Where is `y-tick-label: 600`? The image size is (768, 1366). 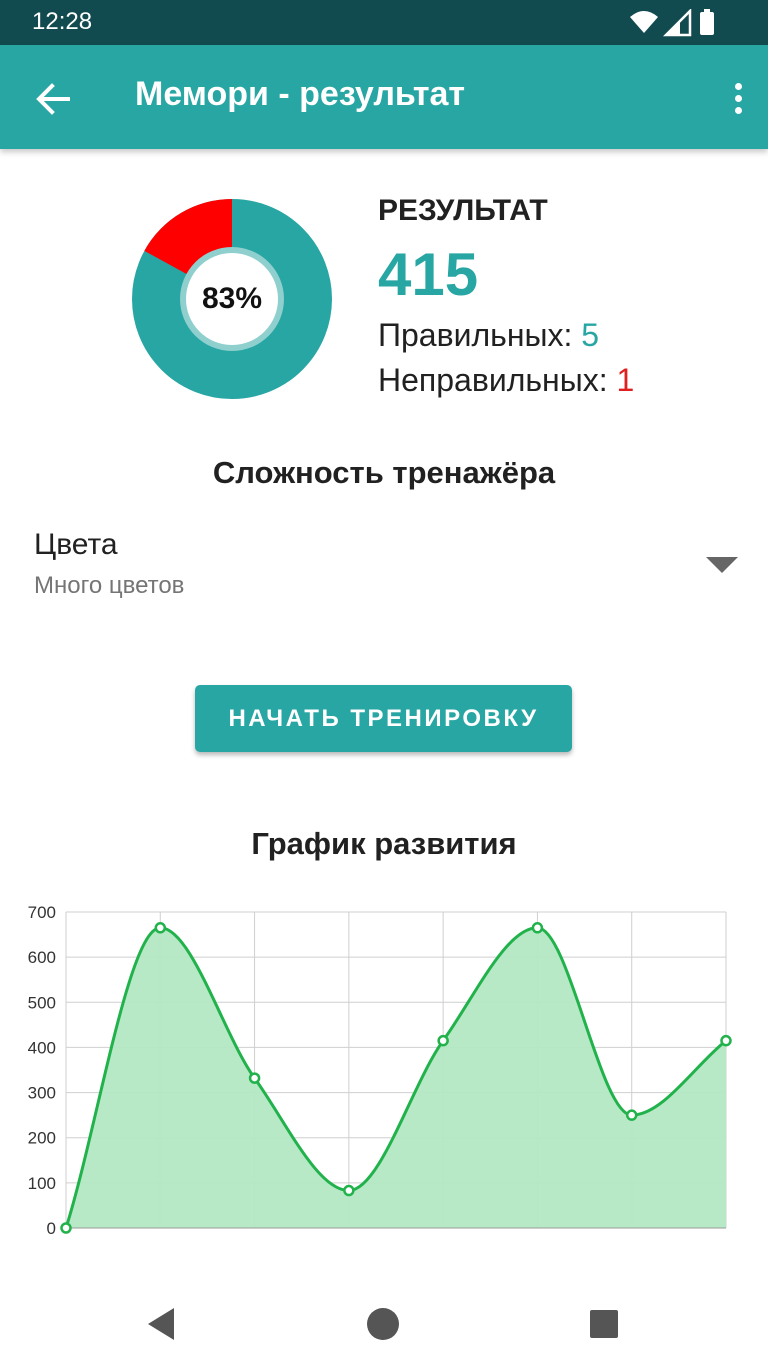
y-tick-label: 600 is located at coordinates (42, 957).